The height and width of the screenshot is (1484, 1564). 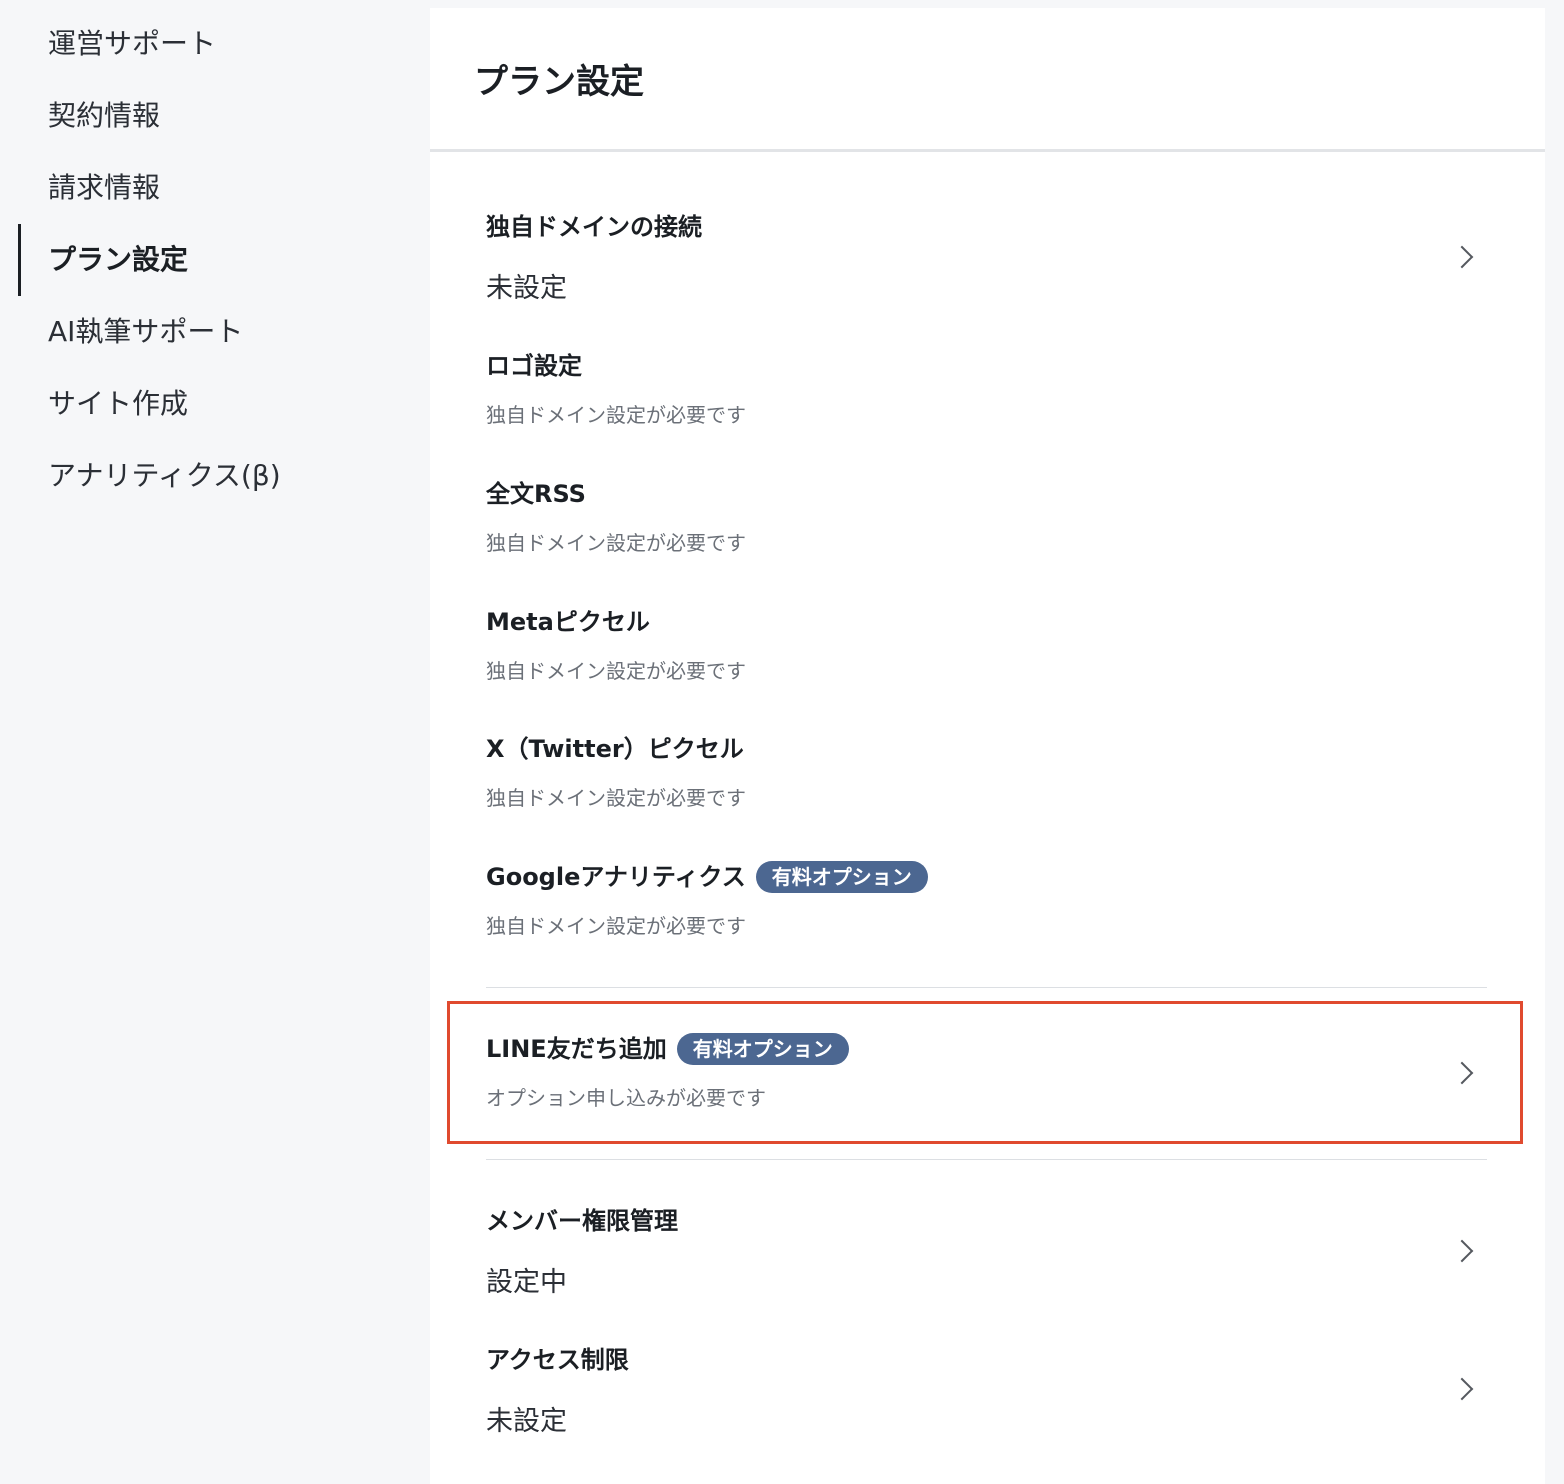 I want to click on setting-row-line-friend-add: LINE友だち追加 有料オプション オプション申し込みが必要です, so click(x=986, y=1071).